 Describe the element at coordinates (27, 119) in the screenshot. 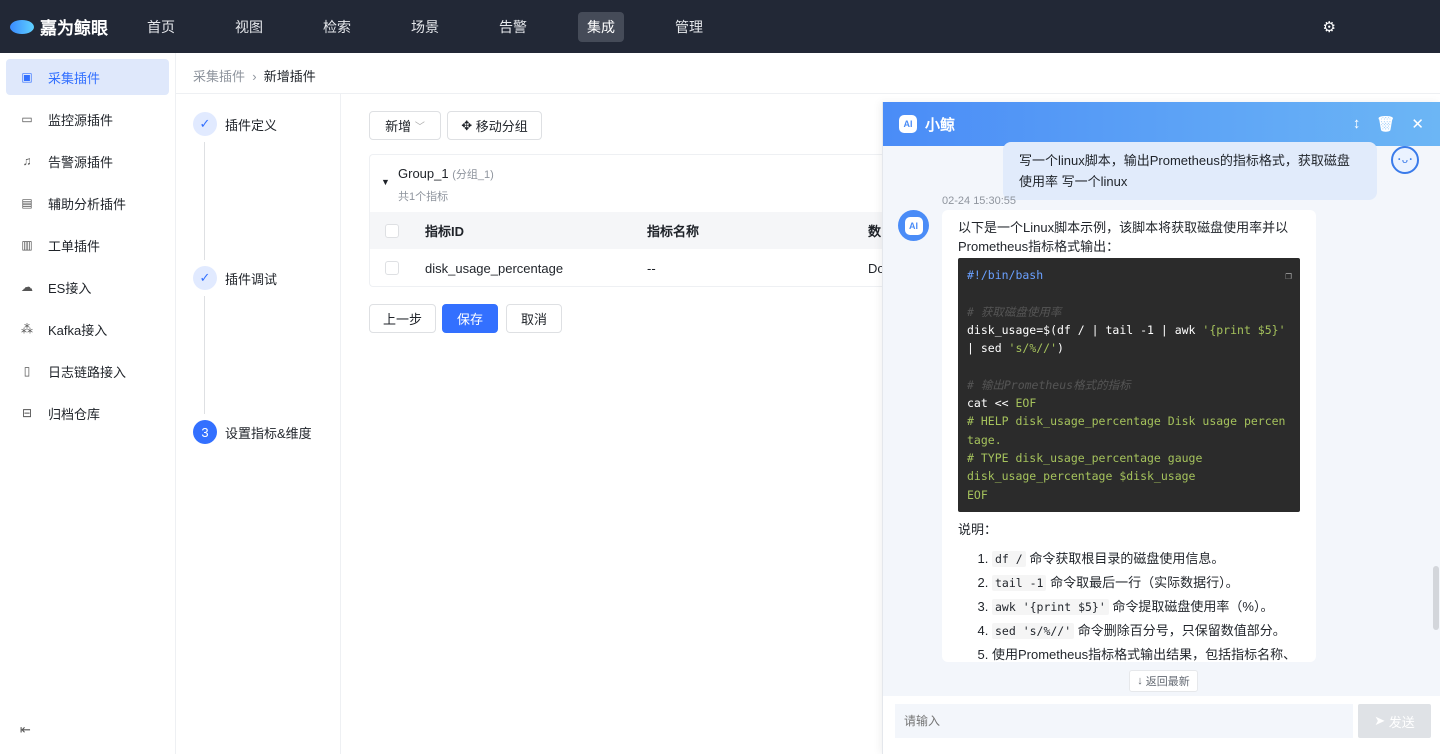

I see `monitor-icon: ▭` at that location.